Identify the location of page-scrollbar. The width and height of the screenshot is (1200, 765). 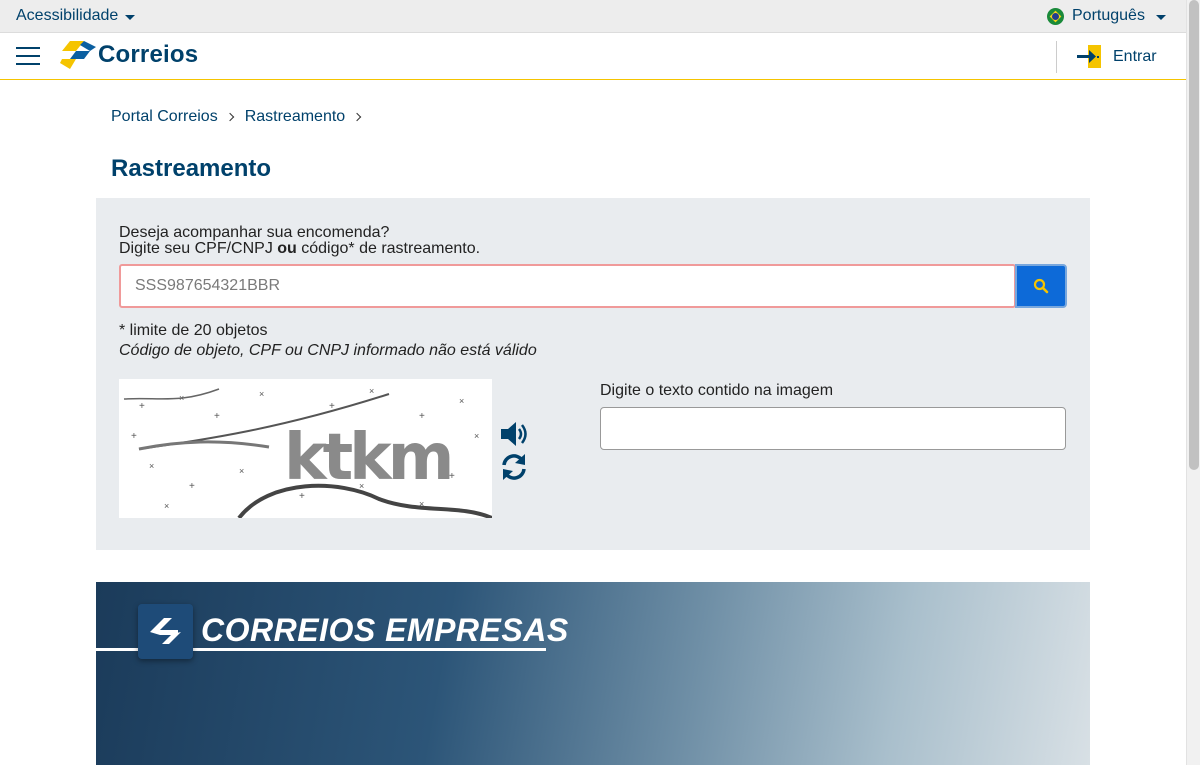
(1193, 382).